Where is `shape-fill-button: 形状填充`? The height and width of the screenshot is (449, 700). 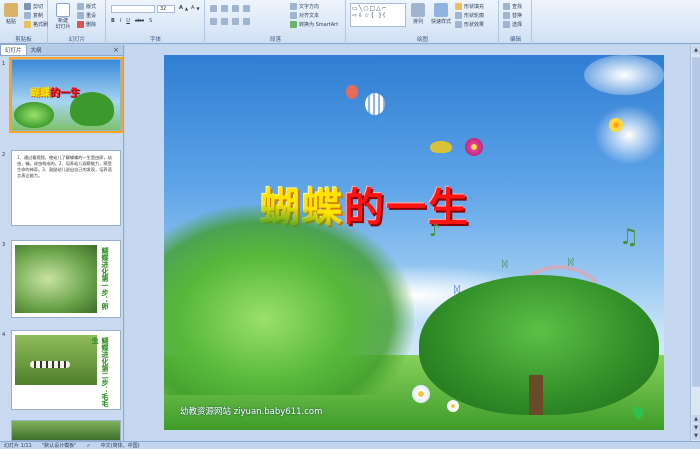
shape-fill-button: 形状填充 is located at coordinates (469, 6).